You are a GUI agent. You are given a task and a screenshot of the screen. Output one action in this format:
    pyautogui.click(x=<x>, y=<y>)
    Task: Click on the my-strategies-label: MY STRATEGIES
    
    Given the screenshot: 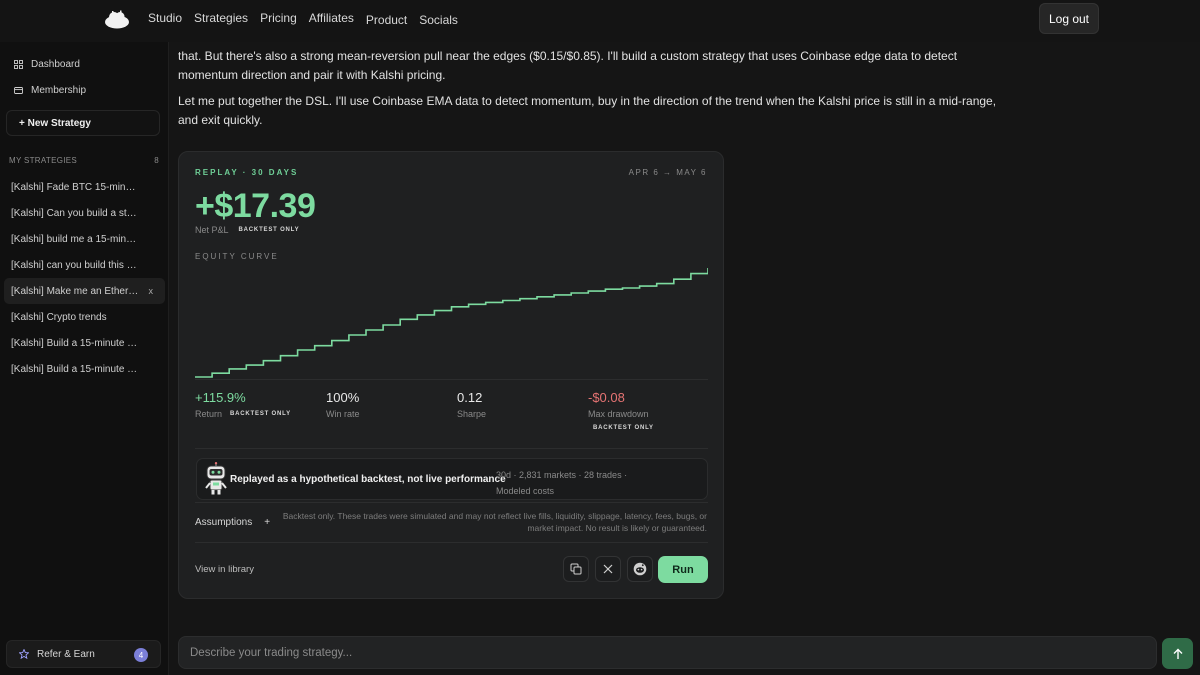 What is the action you would take?
    pyautogui.click(x=43, y=160)
    